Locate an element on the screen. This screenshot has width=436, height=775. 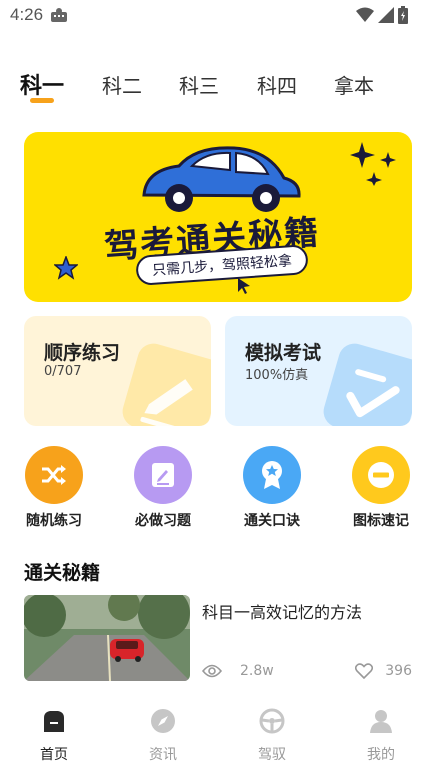
tab-ke-yi: 科一 is located at coordinates (42, 84).